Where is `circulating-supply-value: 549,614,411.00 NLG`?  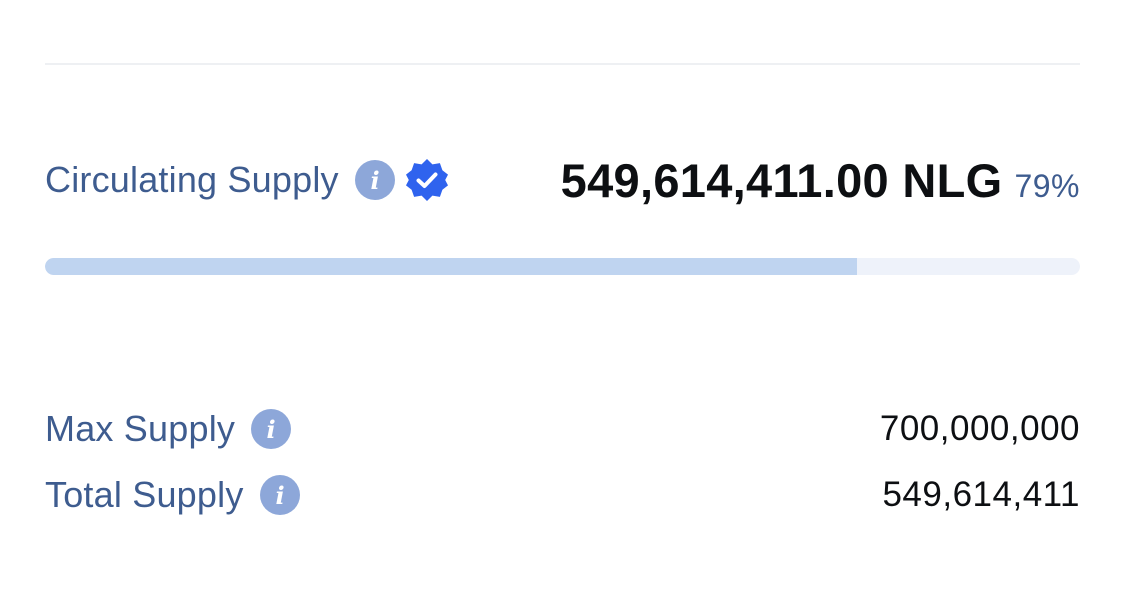 circulating-supply-value: 549,614,411.00 NLG is located at coordinates (781, 180).